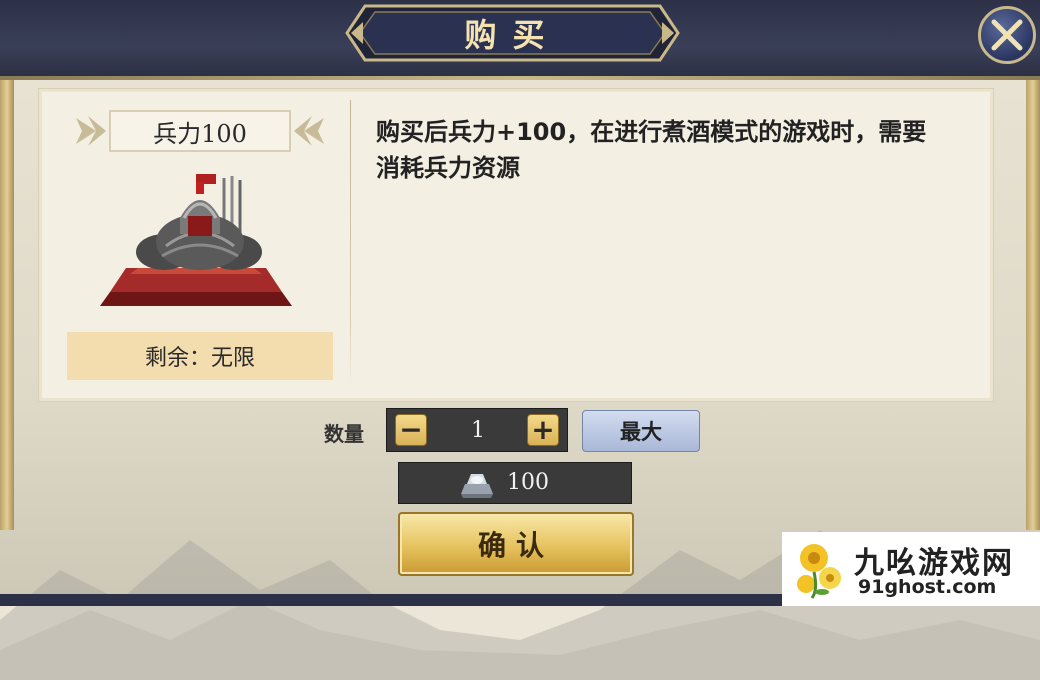  I want to click on quantity-value: 1, so click(478, 430).